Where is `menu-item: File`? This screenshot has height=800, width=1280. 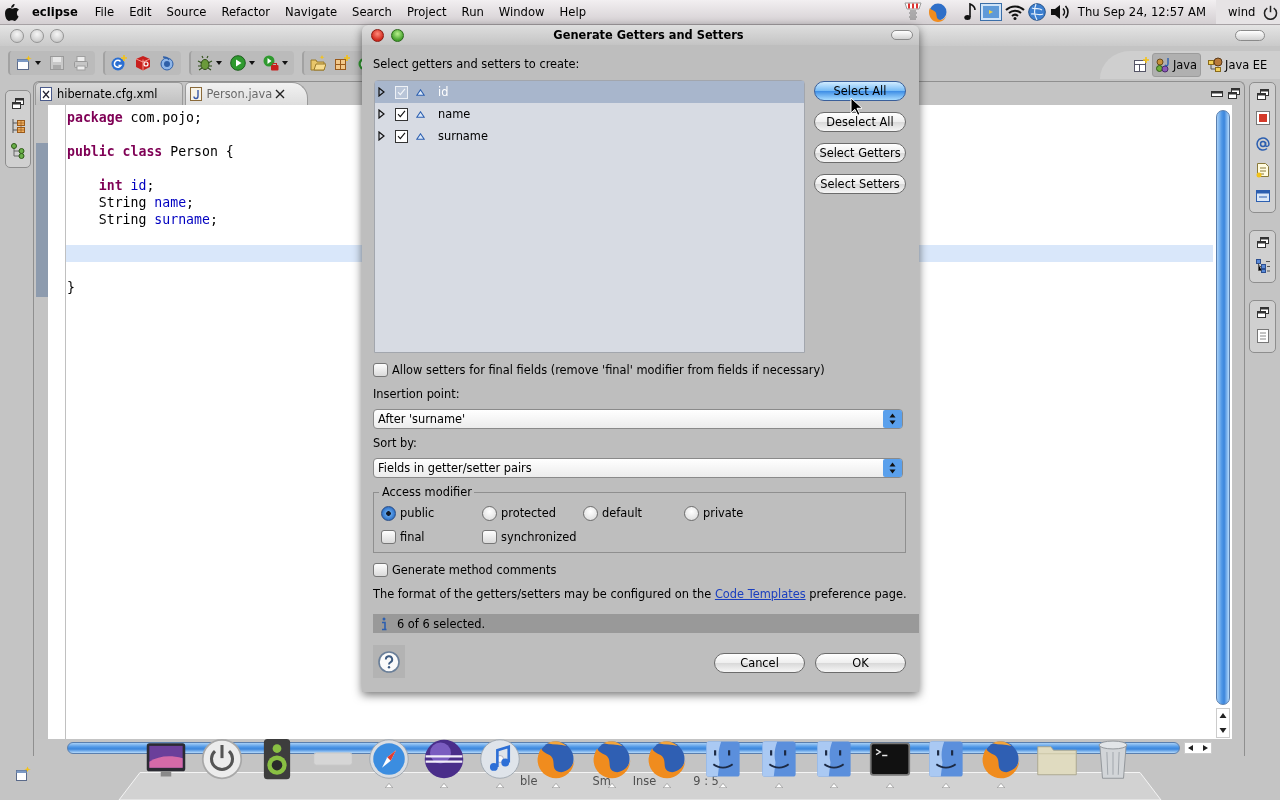 menu-item: File is located at coordinates (104, 12).